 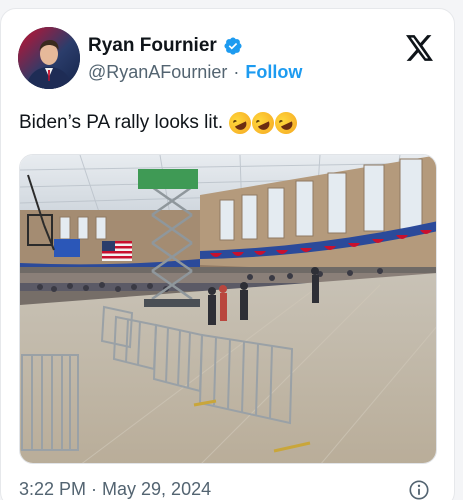 I want to click on verified-badge-icon, so click(x=233, y=46).